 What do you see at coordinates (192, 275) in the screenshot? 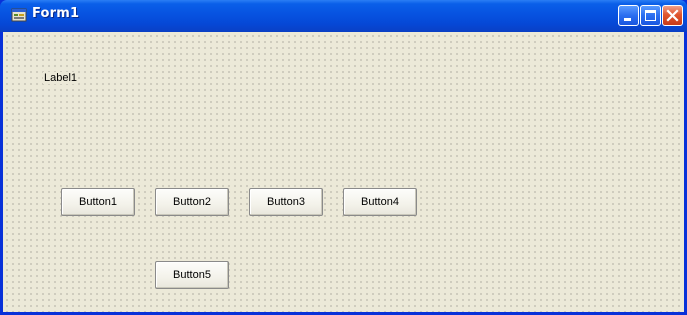
I see `button5: Button5` at bounding box center [192, 275].